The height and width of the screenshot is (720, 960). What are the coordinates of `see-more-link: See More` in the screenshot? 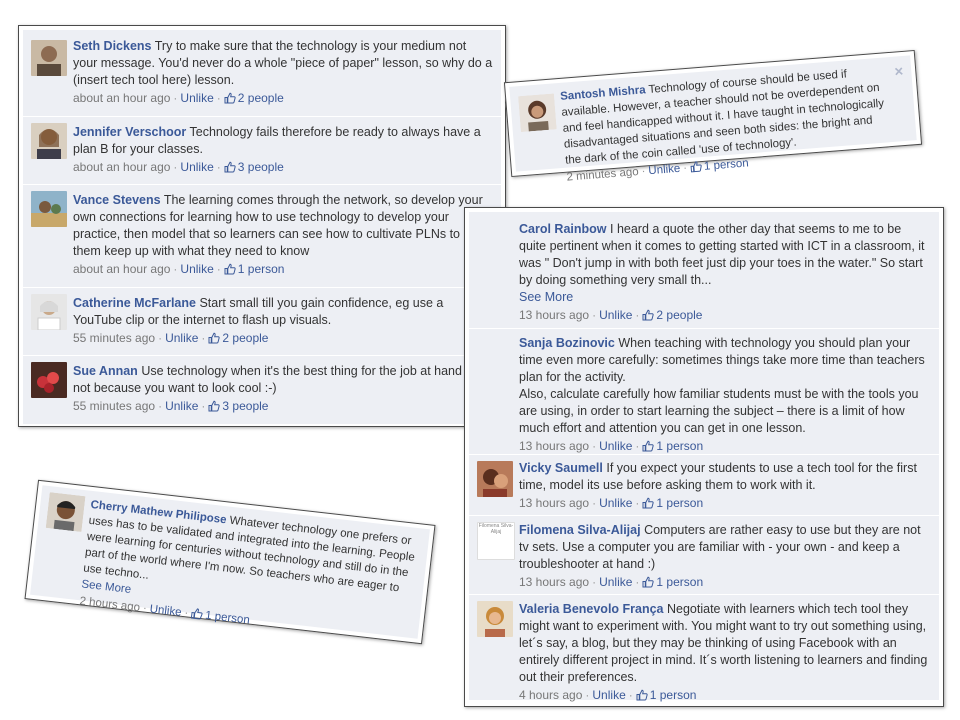 It's located at (725, 297).